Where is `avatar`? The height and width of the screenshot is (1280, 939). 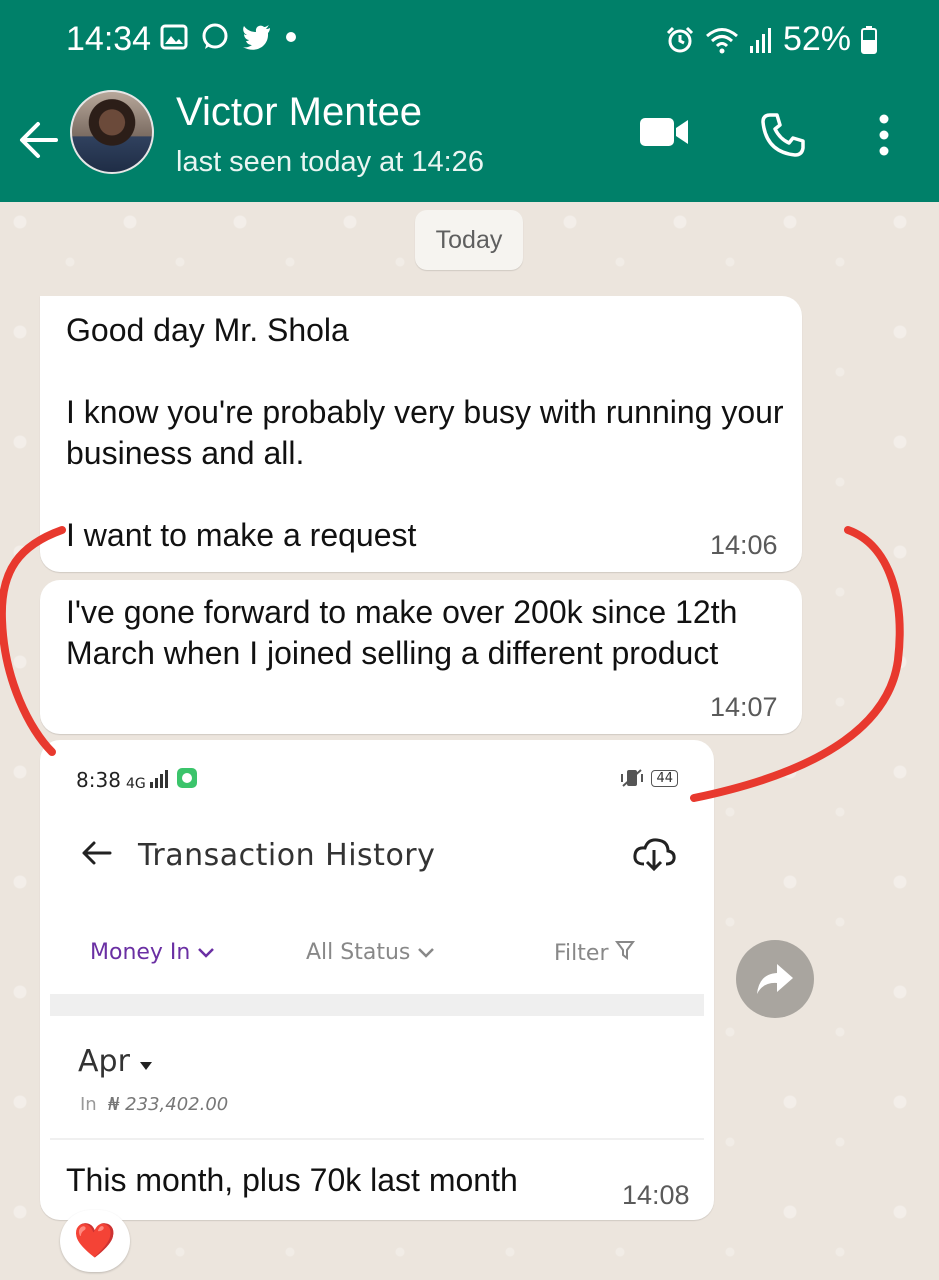
avatar is located at coordinates (112, 132).